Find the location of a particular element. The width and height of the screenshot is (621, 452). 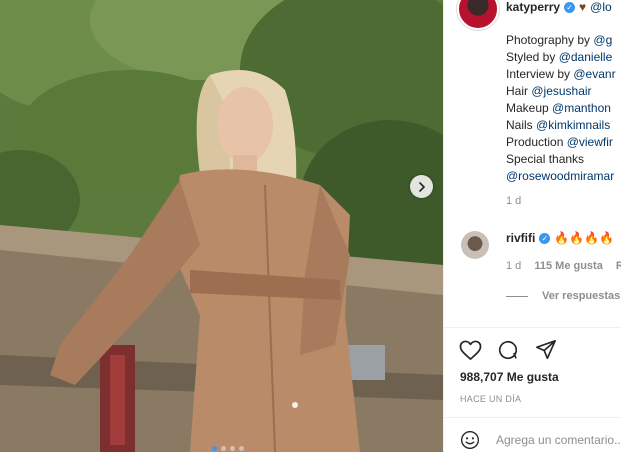

caption-line: Styled by @danielle is located at coordinates (561, 57).